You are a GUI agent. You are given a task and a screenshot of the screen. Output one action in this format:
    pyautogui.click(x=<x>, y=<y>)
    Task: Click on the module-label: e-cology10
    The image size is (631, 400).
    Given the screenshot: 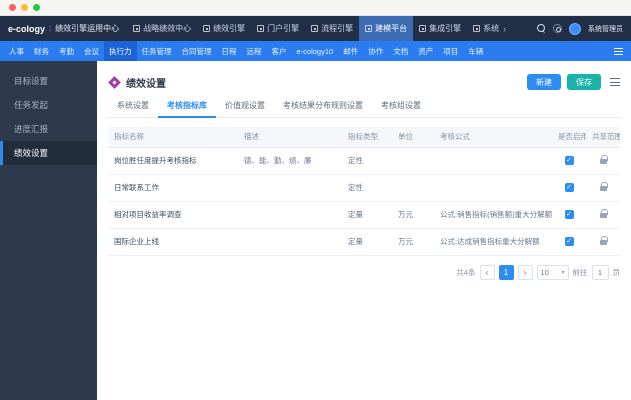 What is the action you would take?
    pyautogui.click(x=315, y=51)
    